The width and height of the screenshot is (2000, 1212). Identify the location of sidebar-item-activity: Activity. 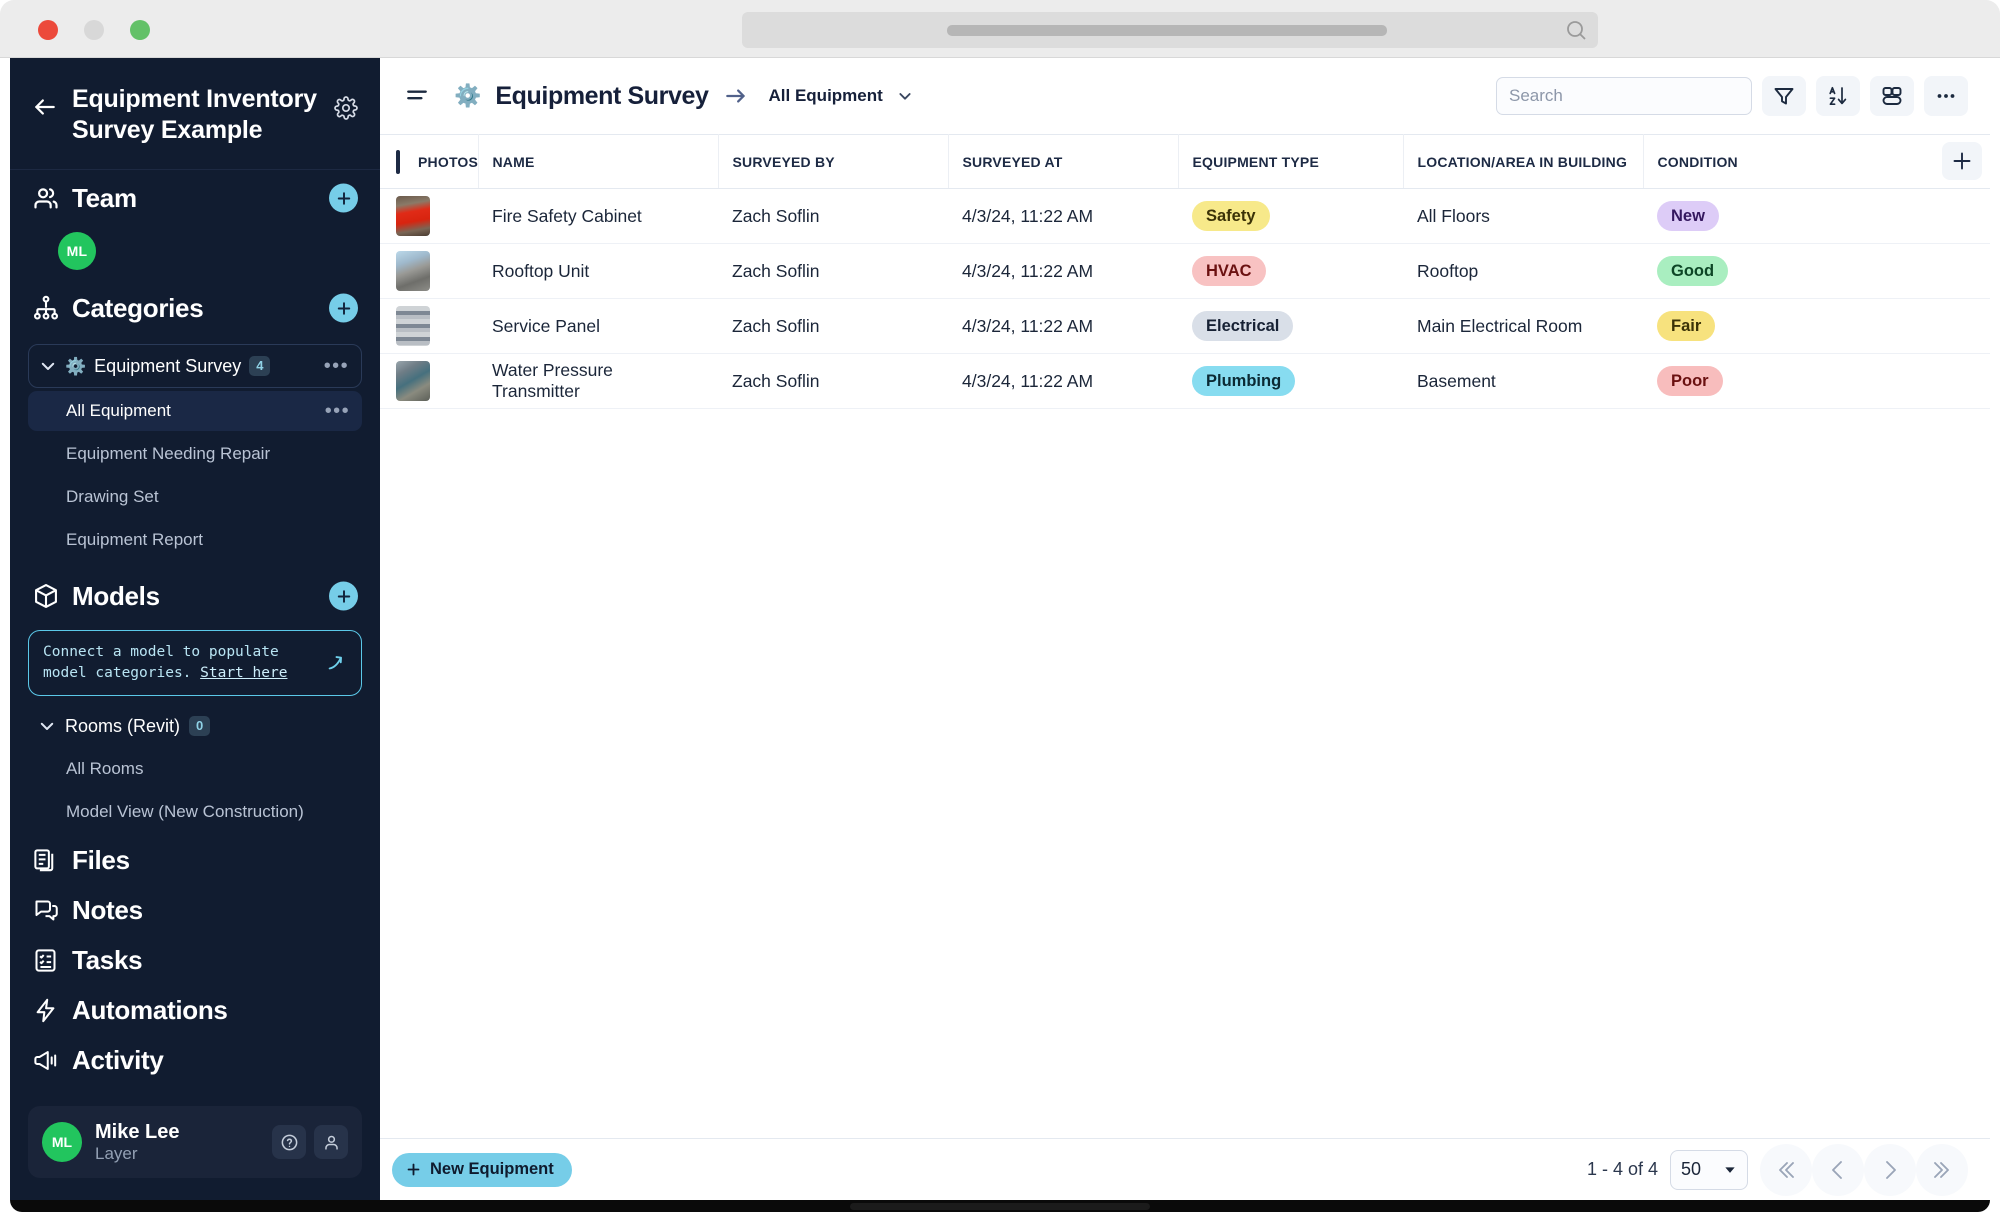
(195, 1060).